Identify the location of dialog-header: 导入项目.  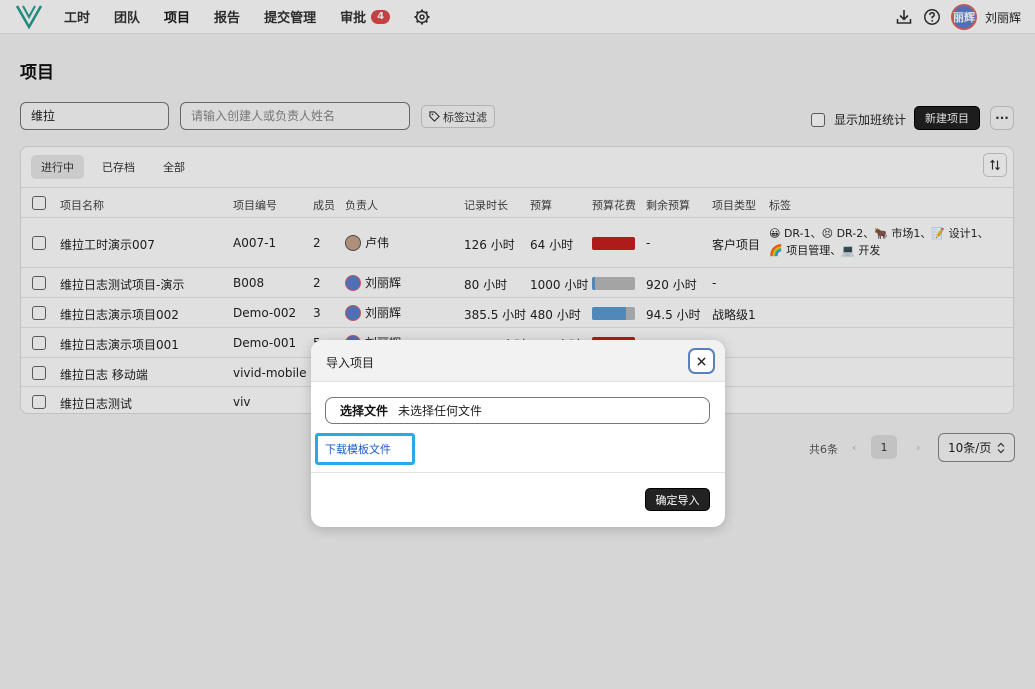
(518, 361).